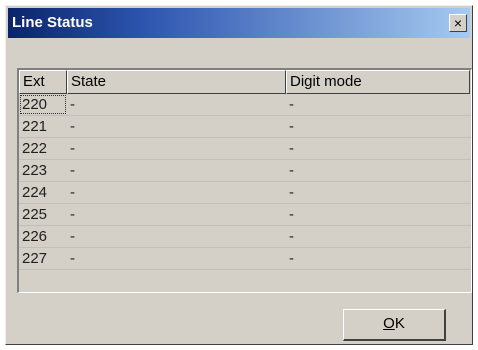  Describe the element at coordinates (245, 215) in the screenshot. I see `table-row: 225 - -` at that location.